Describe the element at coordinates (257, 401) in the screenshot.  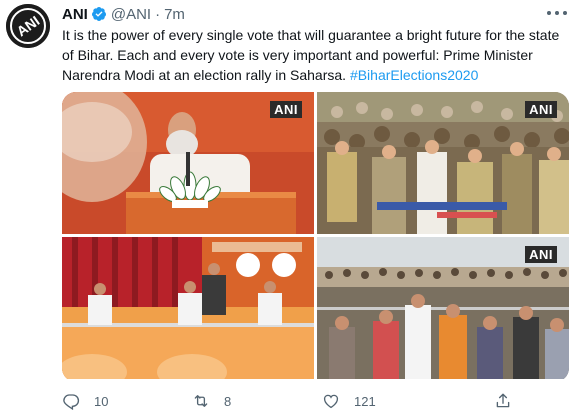
I see `retweet-button: 8` at that location.